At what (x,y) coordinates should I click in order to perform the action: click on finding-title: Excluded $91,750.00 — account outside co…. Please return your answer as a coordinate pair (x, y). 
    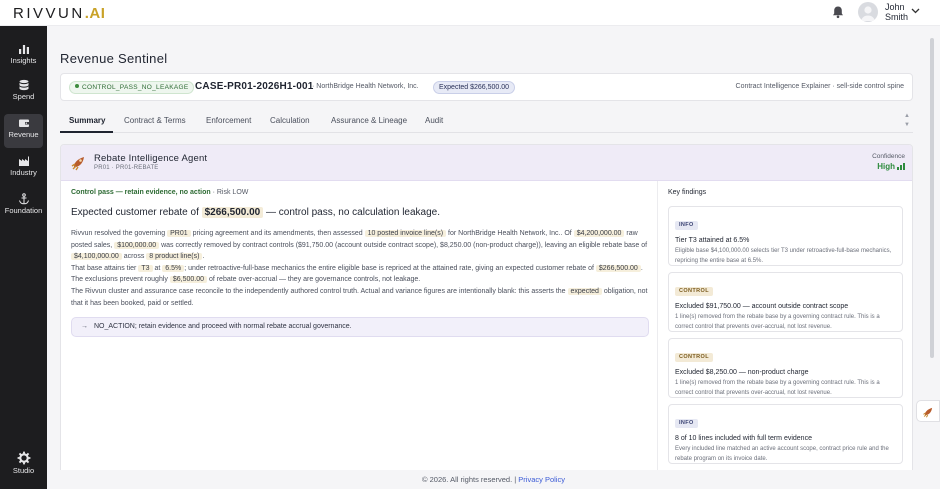
    Looking at the image, I should click on (762, 306).